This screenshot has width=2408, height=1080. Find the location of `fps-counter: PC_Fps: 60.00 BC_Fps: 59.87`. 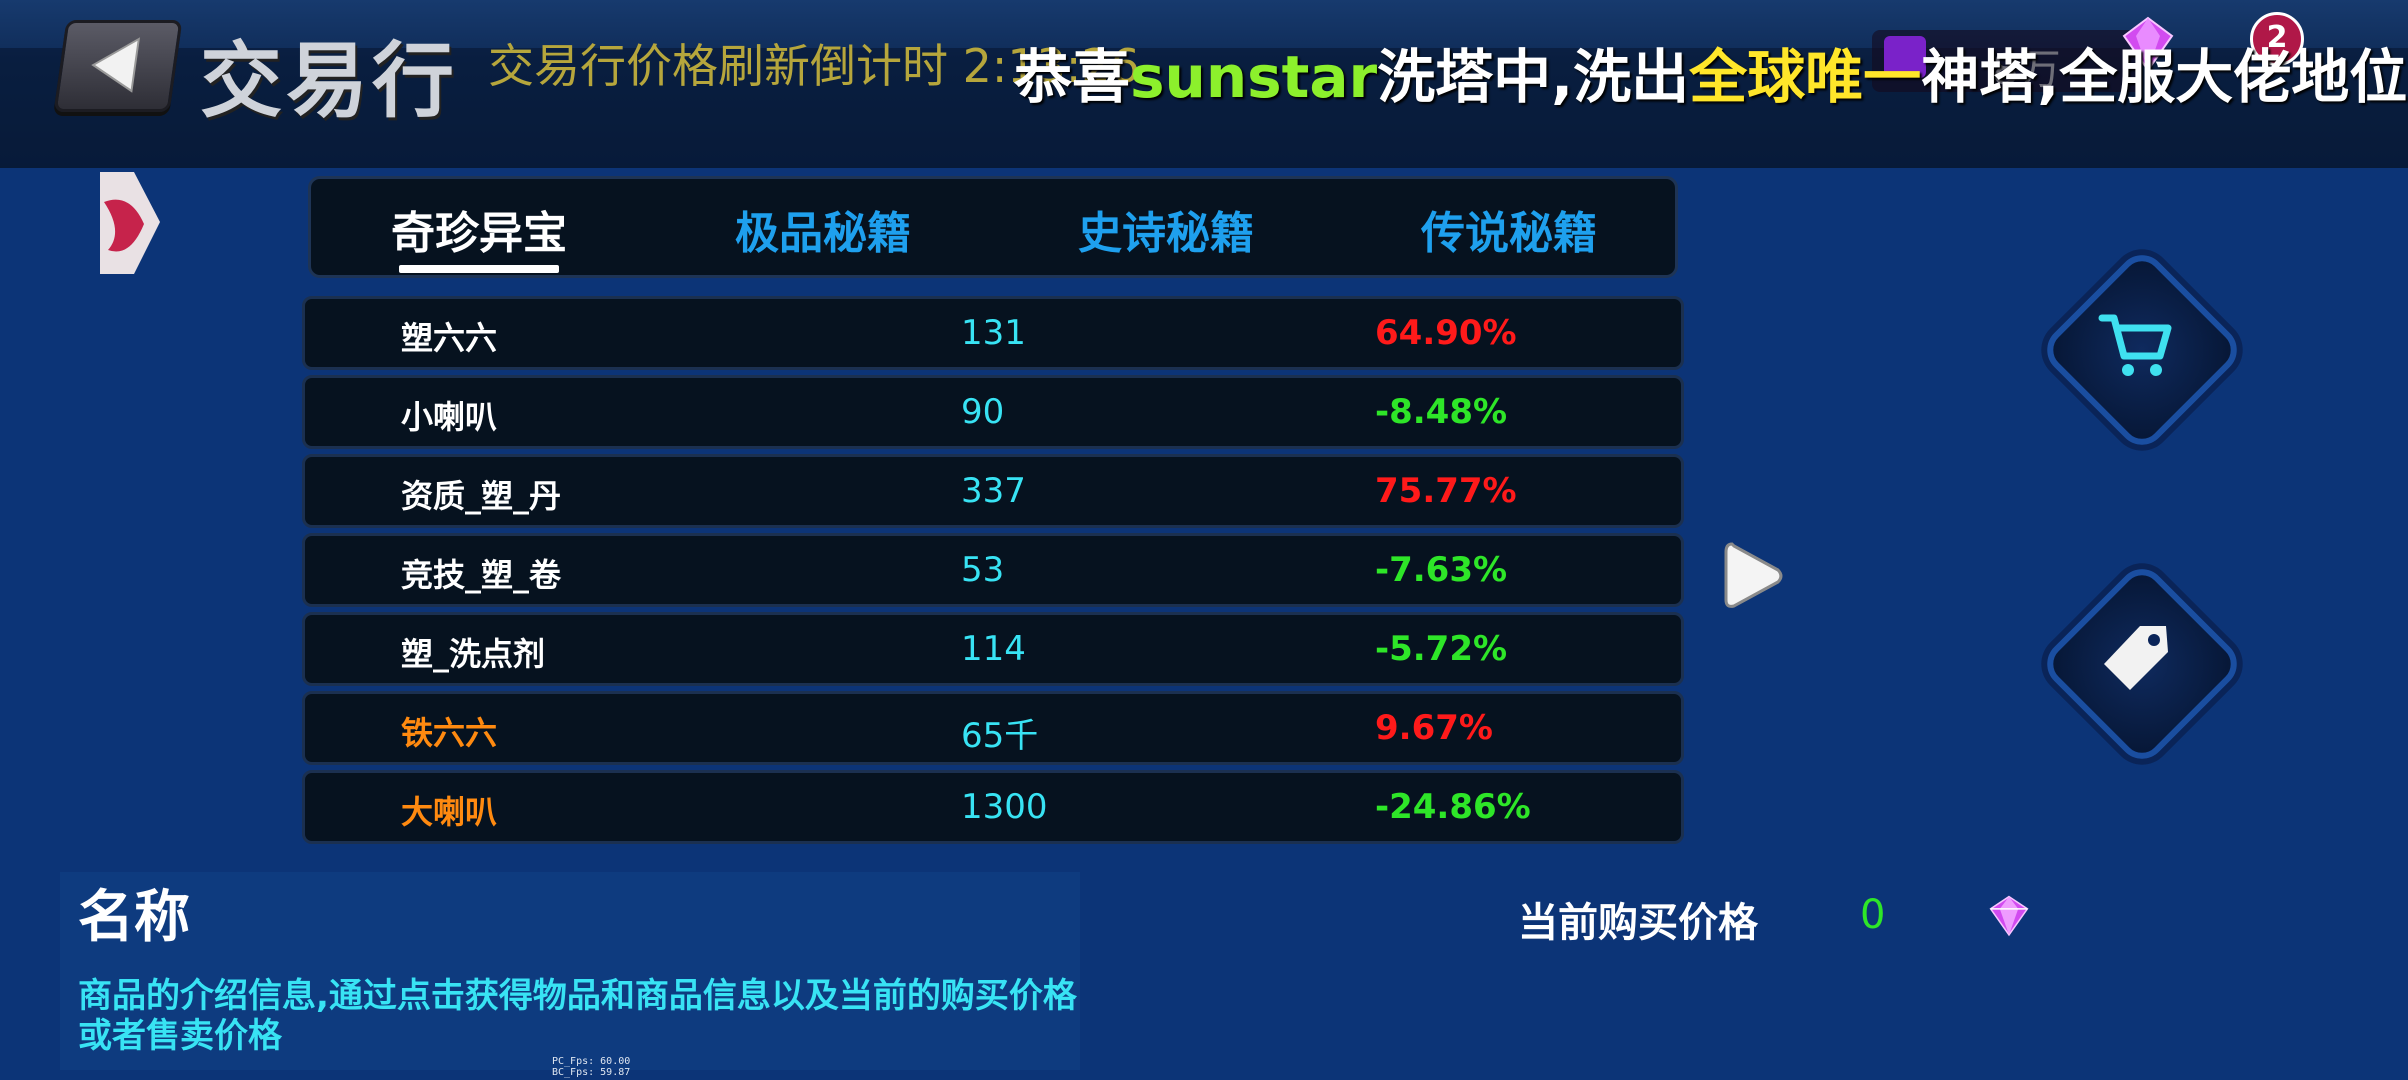

fps-counter: PC_Fps: 60.00 BC_Fps: 59.87 is located at coordinates (591, 1067).